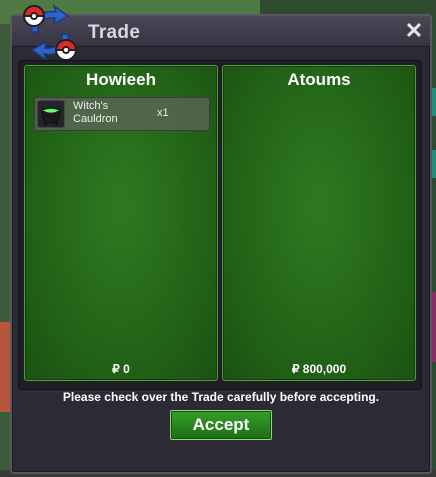 The width and height of the screenshot is (436, 477). Describe the element at coordinates (5, 367) in the screenshot. I see `background-roof` at that location.